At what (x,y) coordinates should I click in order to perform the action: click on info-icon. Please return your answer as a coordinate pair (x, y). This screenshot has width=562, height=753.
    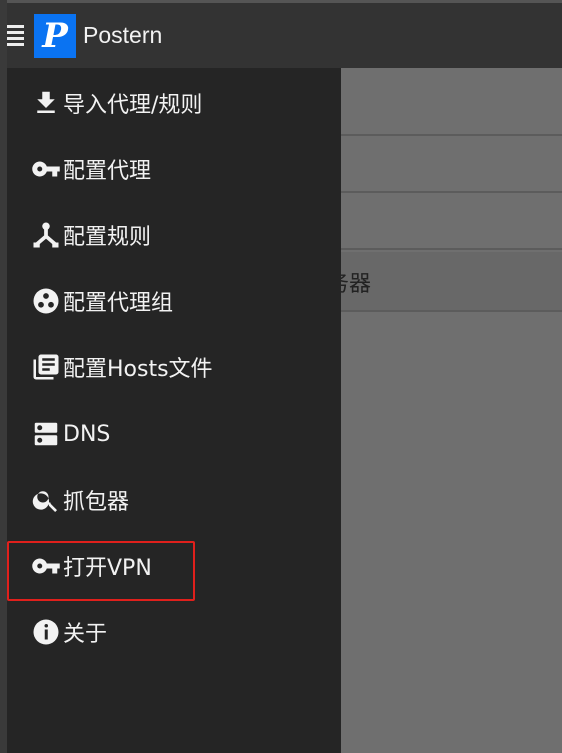
    Looking at the image, I should click on (46, 632).